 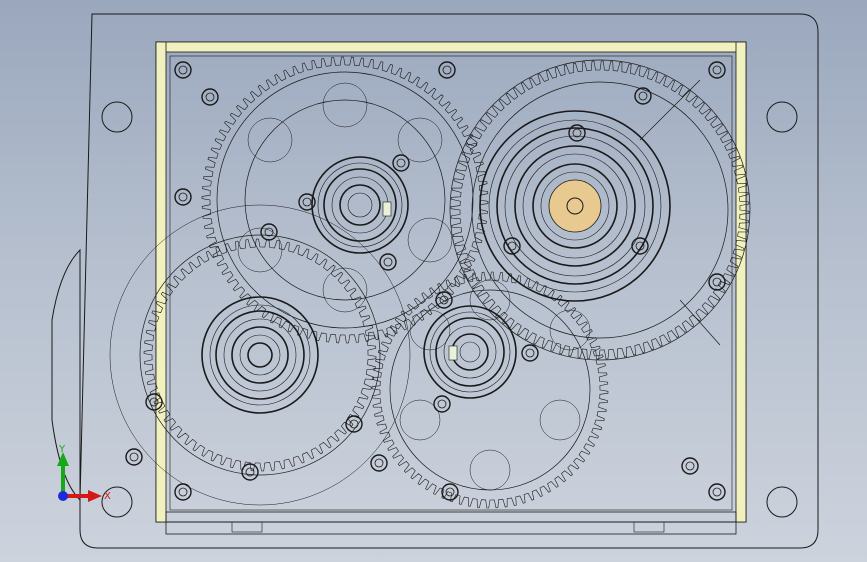 What do you see at coordinates (575, 206) in the screenshot?
I see `shaft-hub-right` at bounding box center [575, 206].